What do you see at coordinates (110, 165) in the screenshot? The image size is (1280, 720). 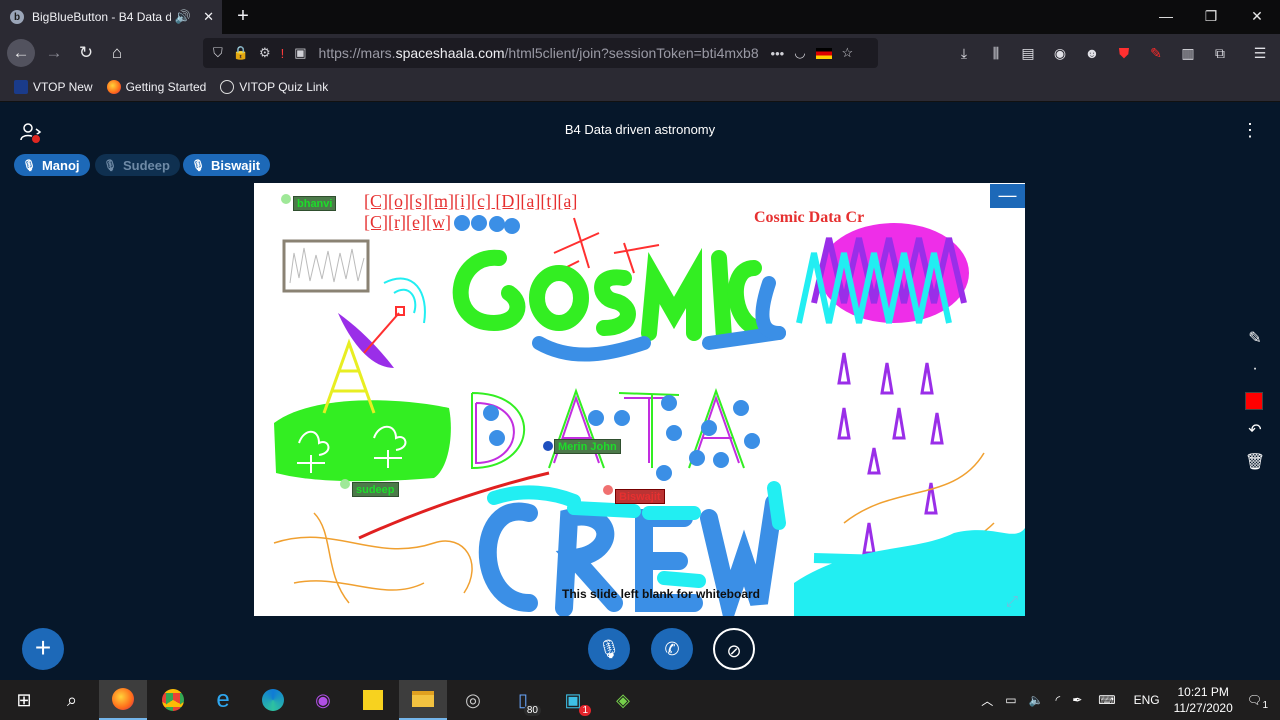 I see `microphone-icon: 🎙` at bounding box center [110, 165].